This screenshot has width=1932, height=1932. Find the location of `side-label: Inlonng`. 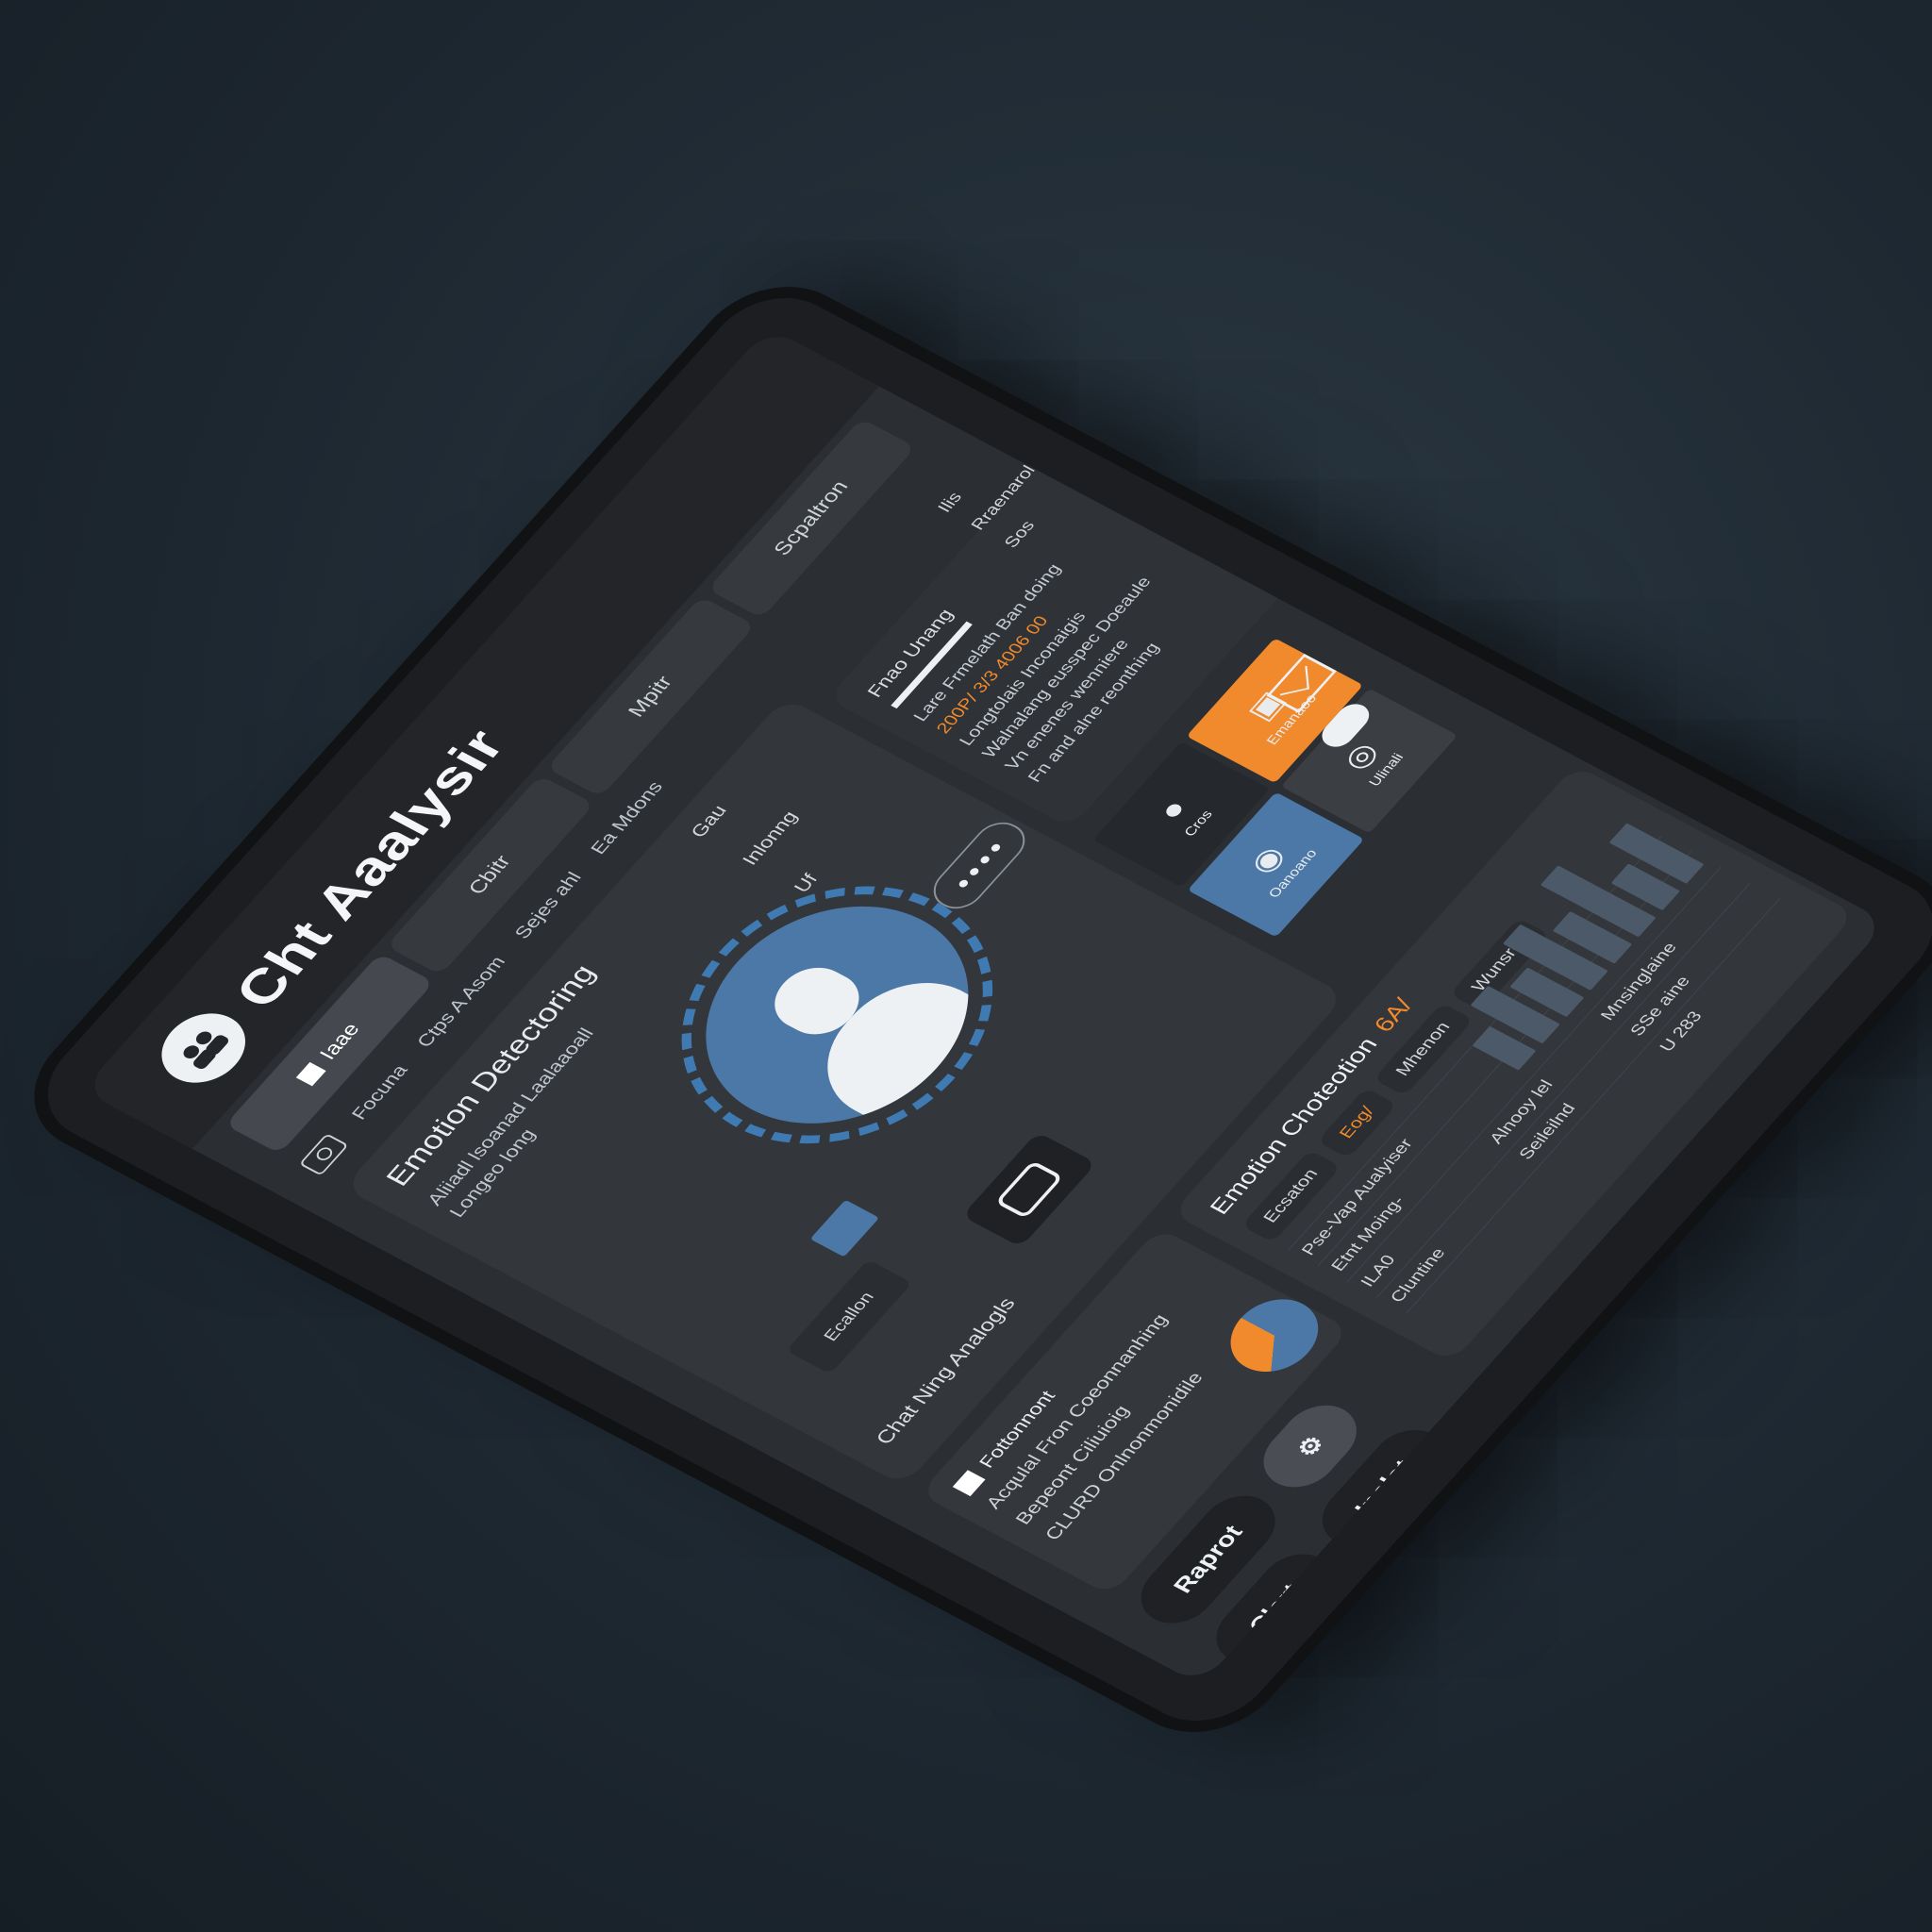

side-label: Inlonng is located at coordinates (770, 838).